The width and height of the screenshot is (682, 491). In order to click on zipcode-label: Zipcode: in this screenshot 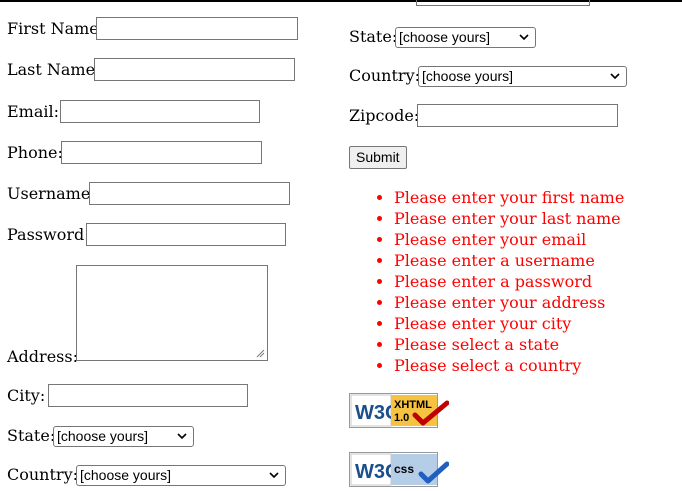, I will do `click(384, 115)`.